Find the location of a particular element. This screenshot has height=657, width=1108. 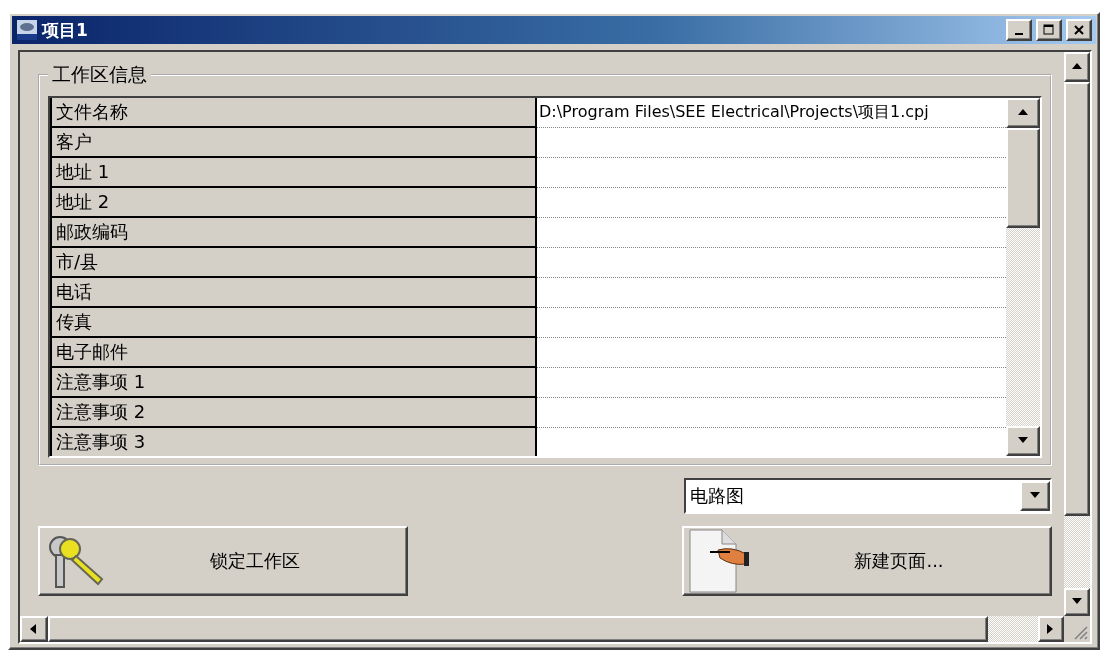

page-with-pen-icon is located at coordinates (720, 561).